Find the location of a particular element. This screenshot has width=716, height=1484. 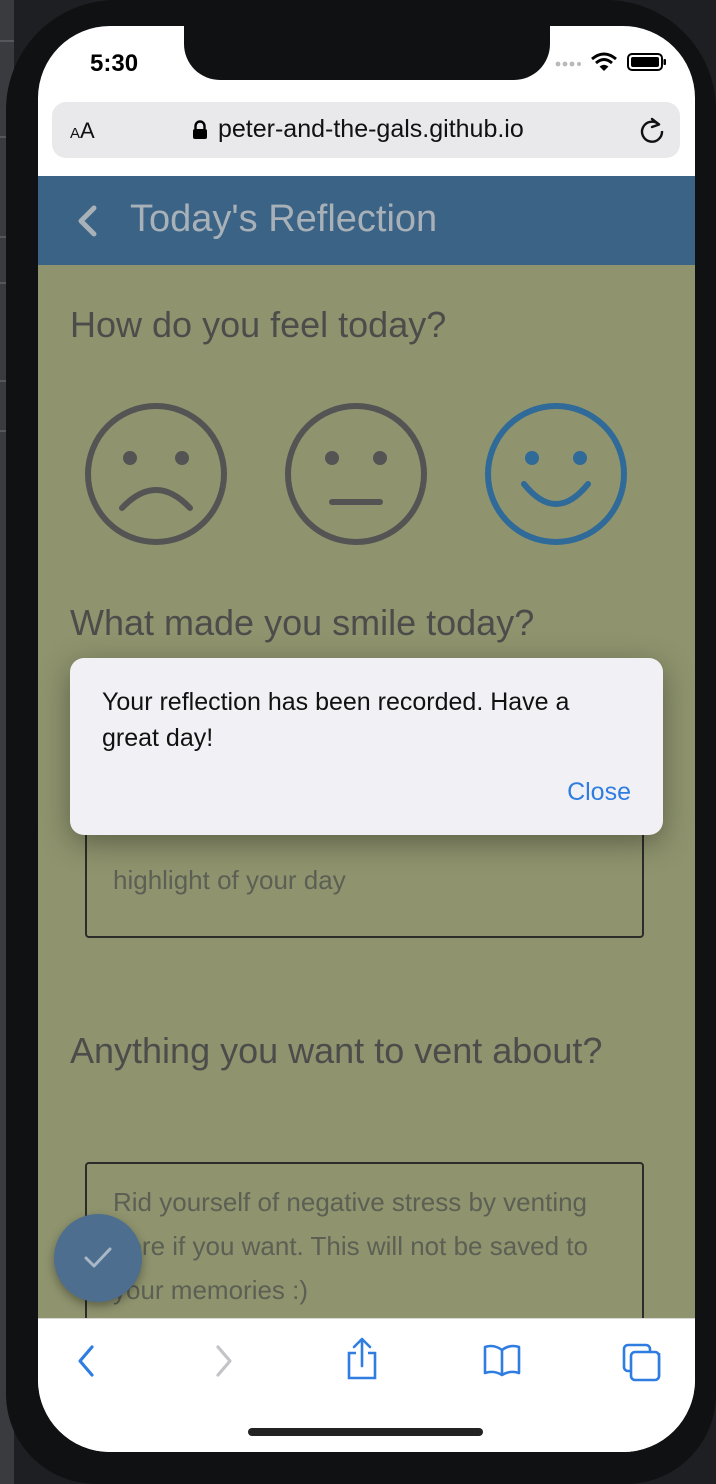

tabs-icon is located at coordinates (642, 1365).